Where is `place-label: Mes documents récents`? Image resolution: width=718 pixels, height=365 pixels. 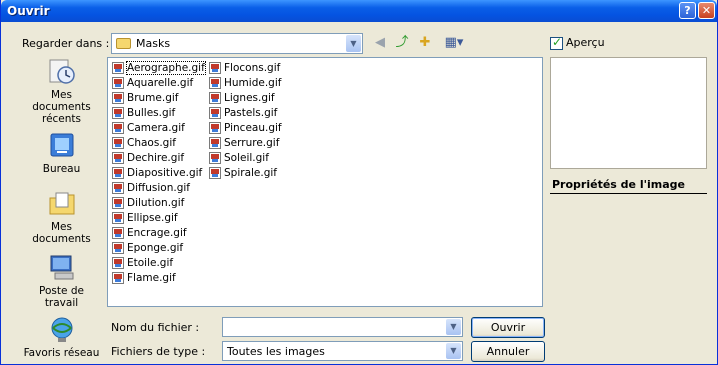 place-label: Mes documents récents is located at coordinates (61, 107).